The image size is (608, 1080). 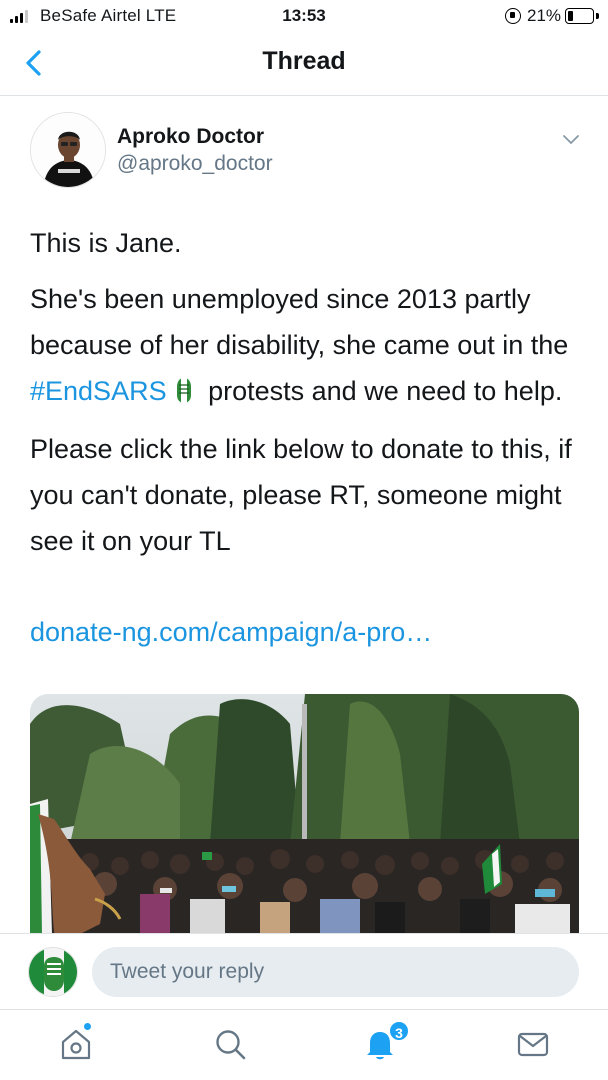 What do you see at coordinates (98, 391) in the screenshot?
I see `hashtag-link: #EndSARS` at bounding box center [98, 391].